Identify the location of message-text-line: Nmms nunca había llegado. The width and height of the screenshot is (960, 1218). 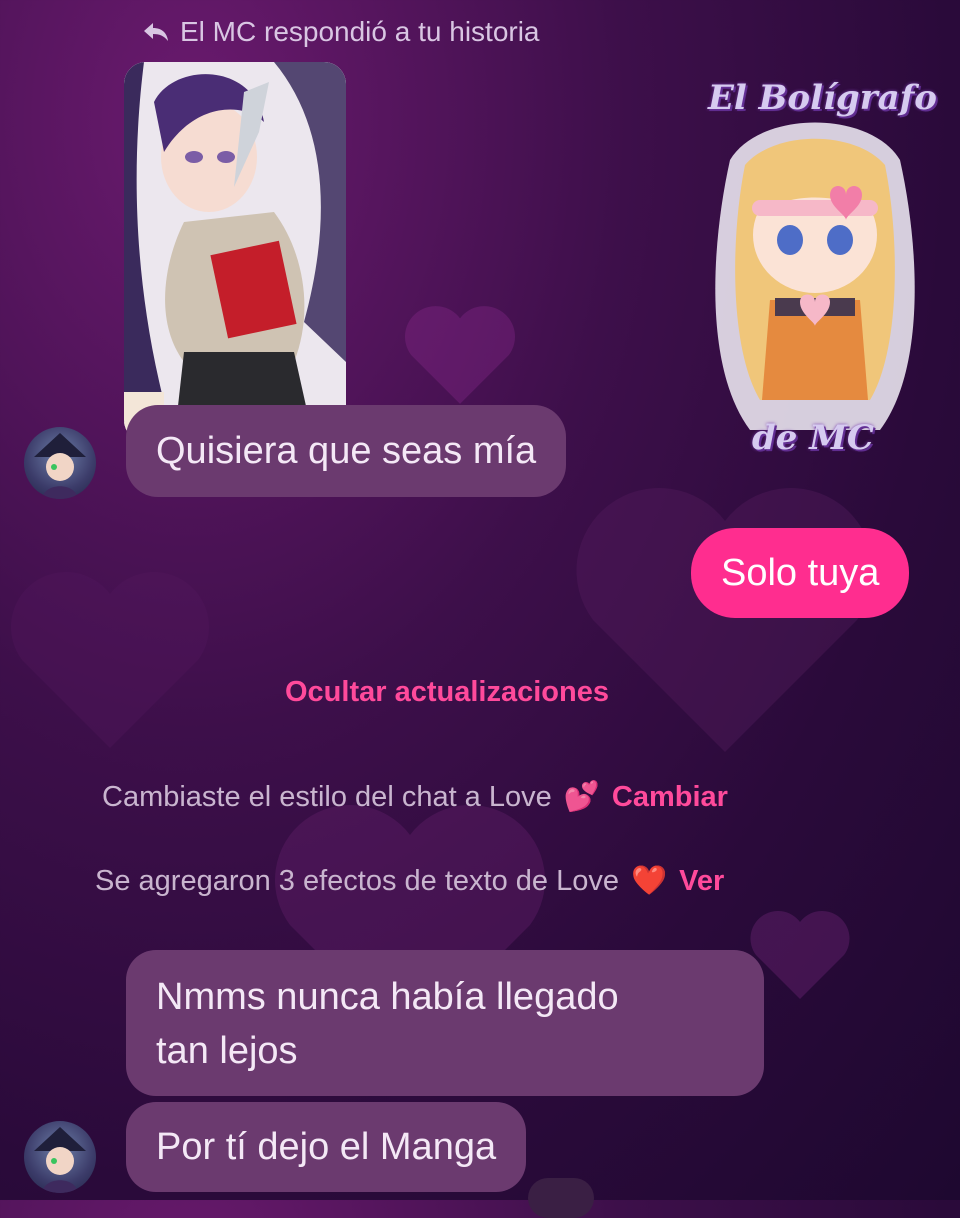
(387, 997).